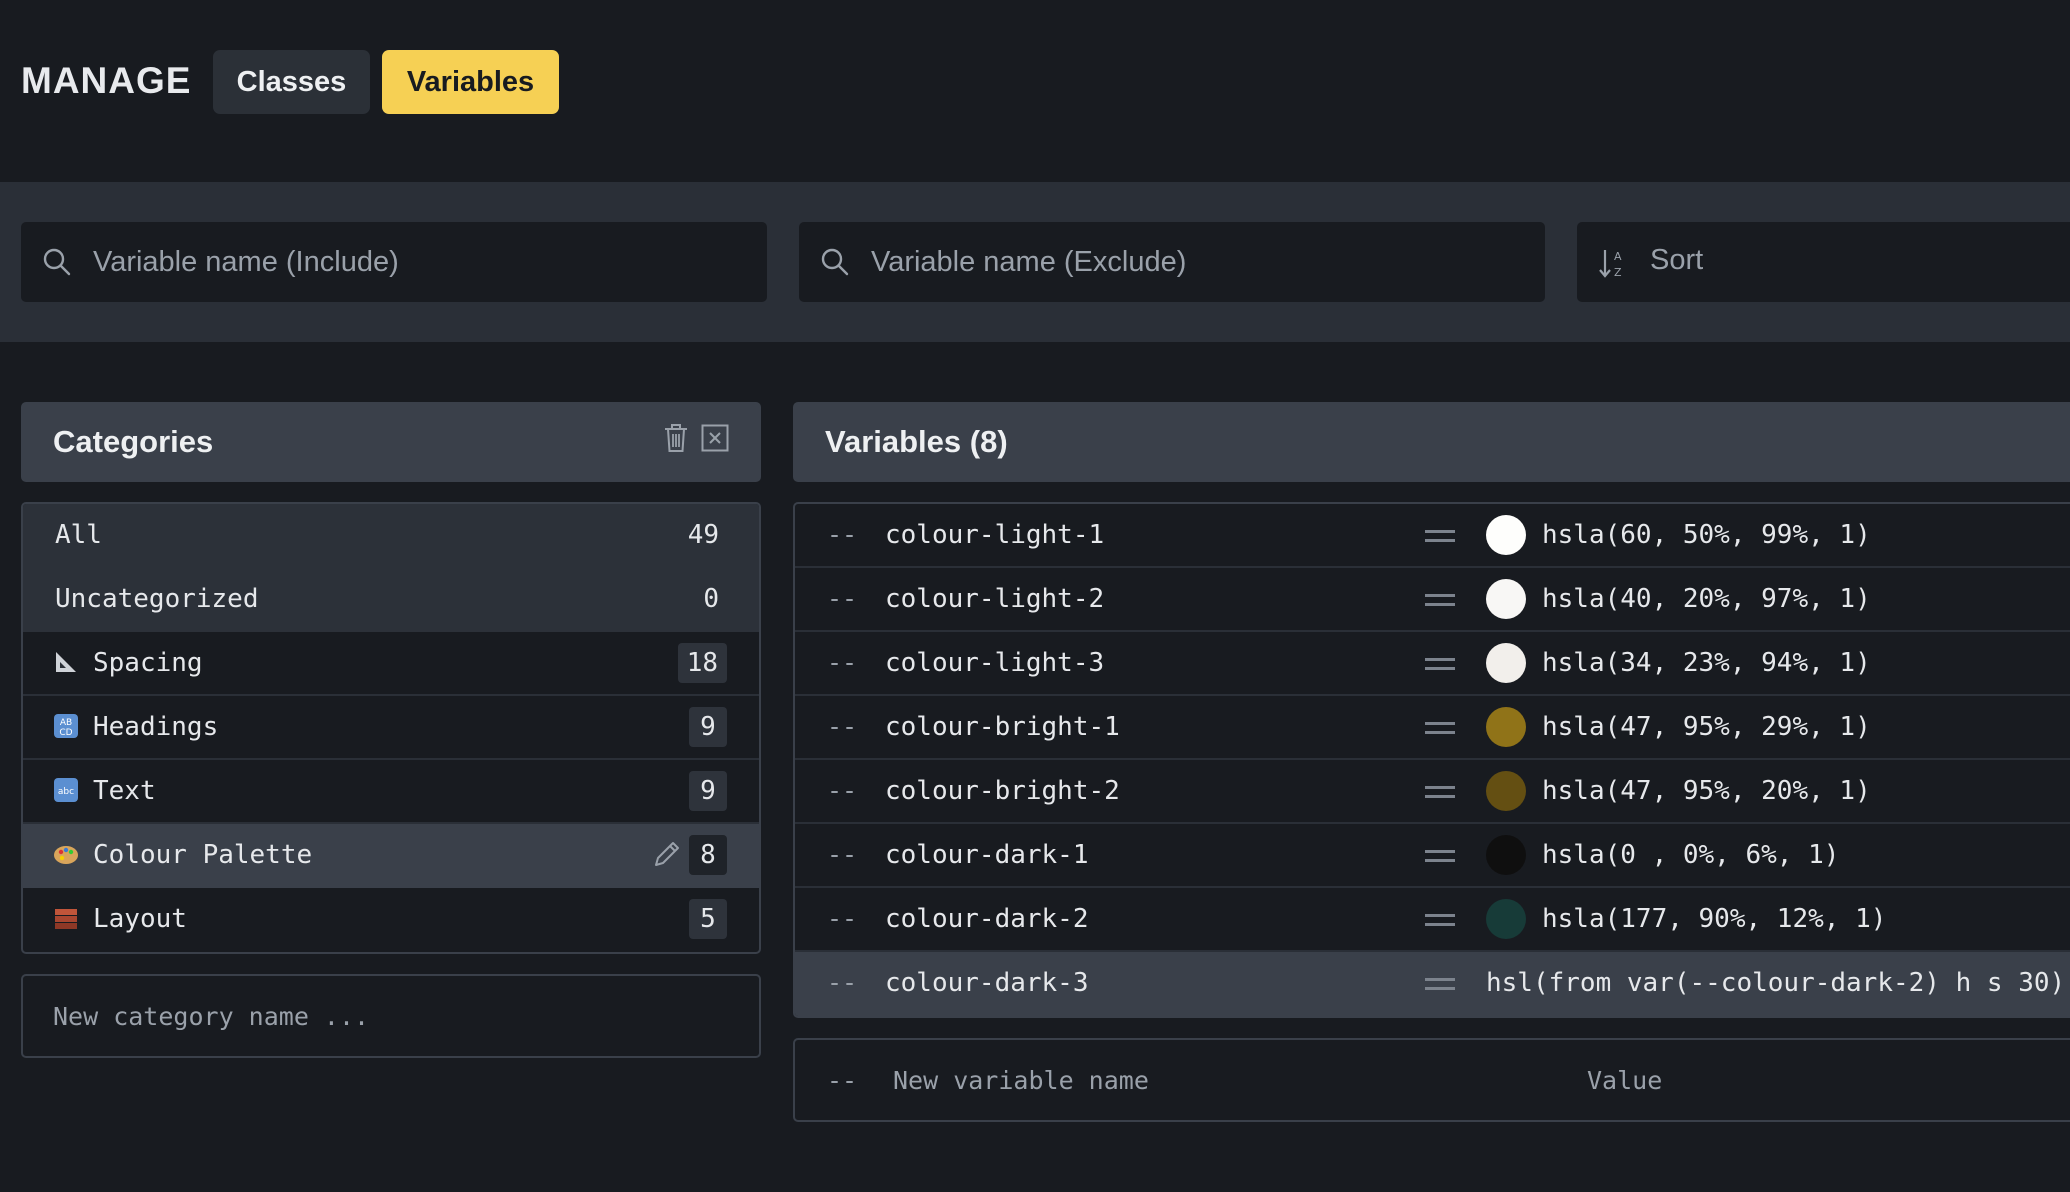 This screenshot has height=1192, width=2070. Describe the element at coordinates (66, 723) in the screenshot. I see `svg-text: AB` at that location.